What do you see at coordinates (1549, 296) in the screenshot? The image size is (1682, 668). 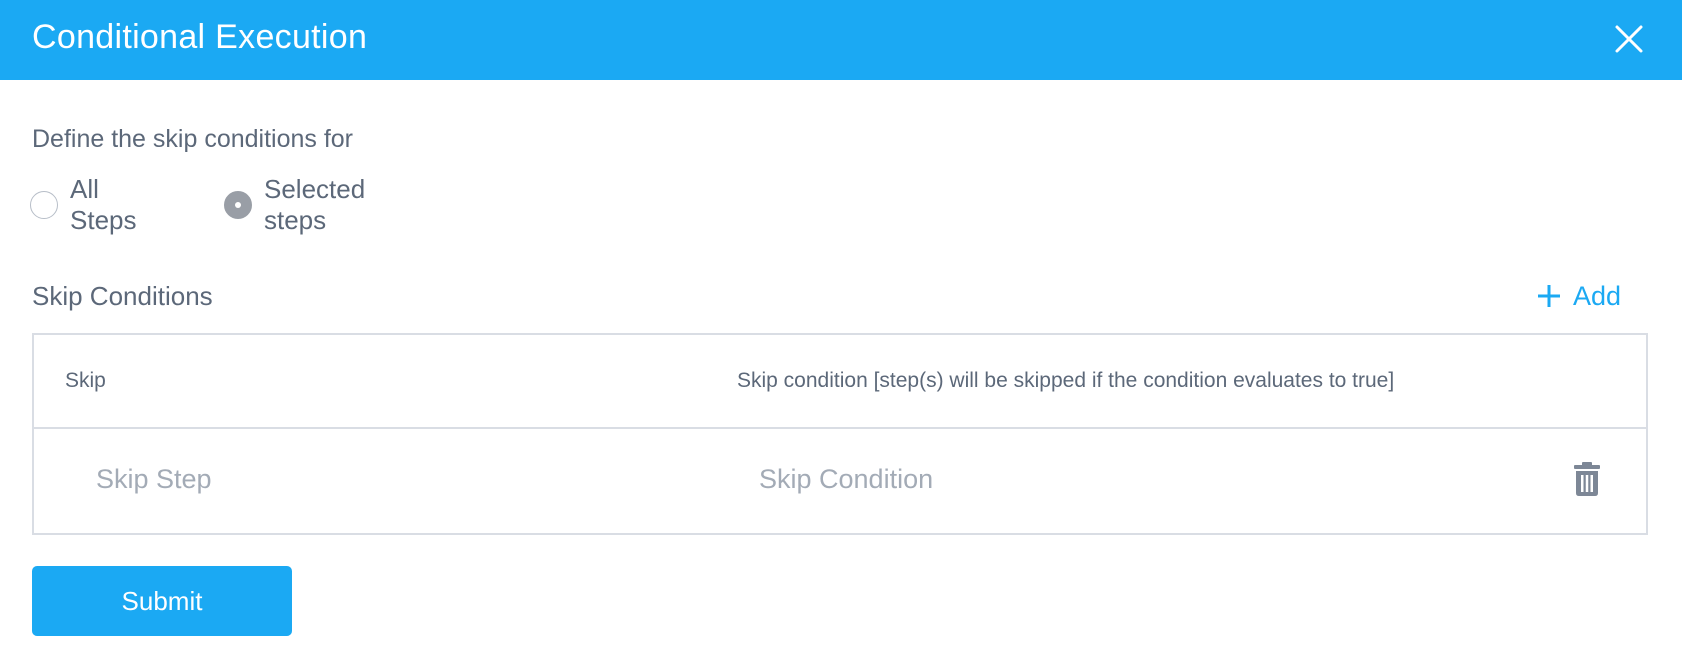 I see `plus-icon` at bounding box center [1549, 296].